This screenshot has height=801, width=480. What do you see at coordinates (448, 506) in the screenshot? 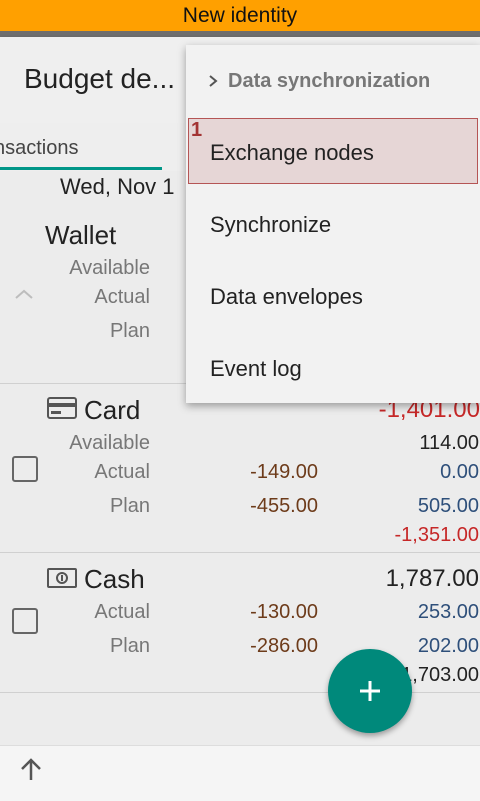
I see `card-plan-balance: 505.00` at bounding box center [448, 506].